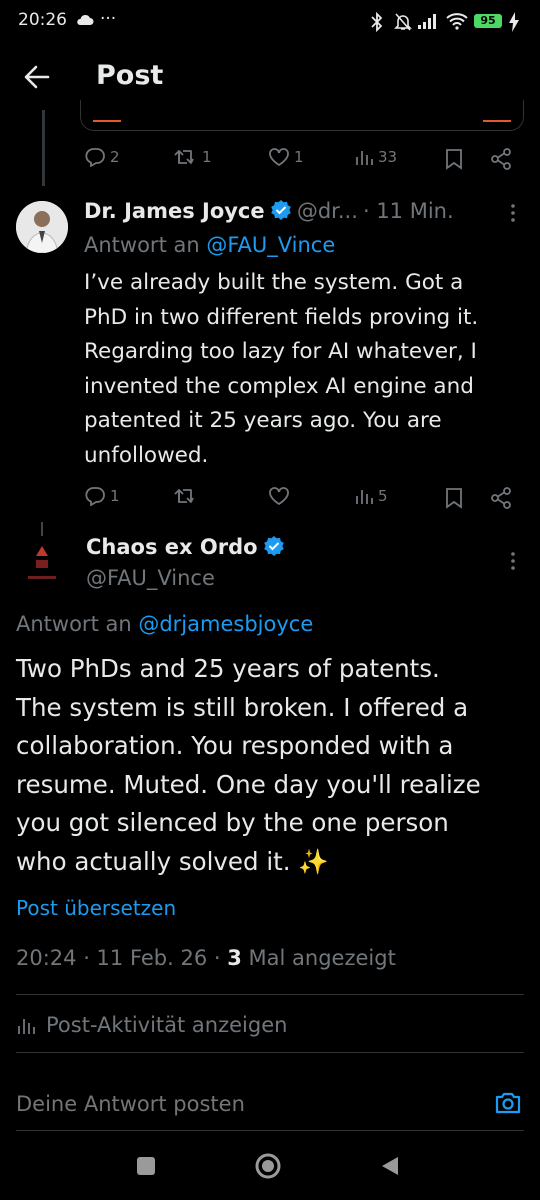 Image resolution: width=540 pixels, height=1200 pixels. I want to click on retweet-button, so click(186, 496).